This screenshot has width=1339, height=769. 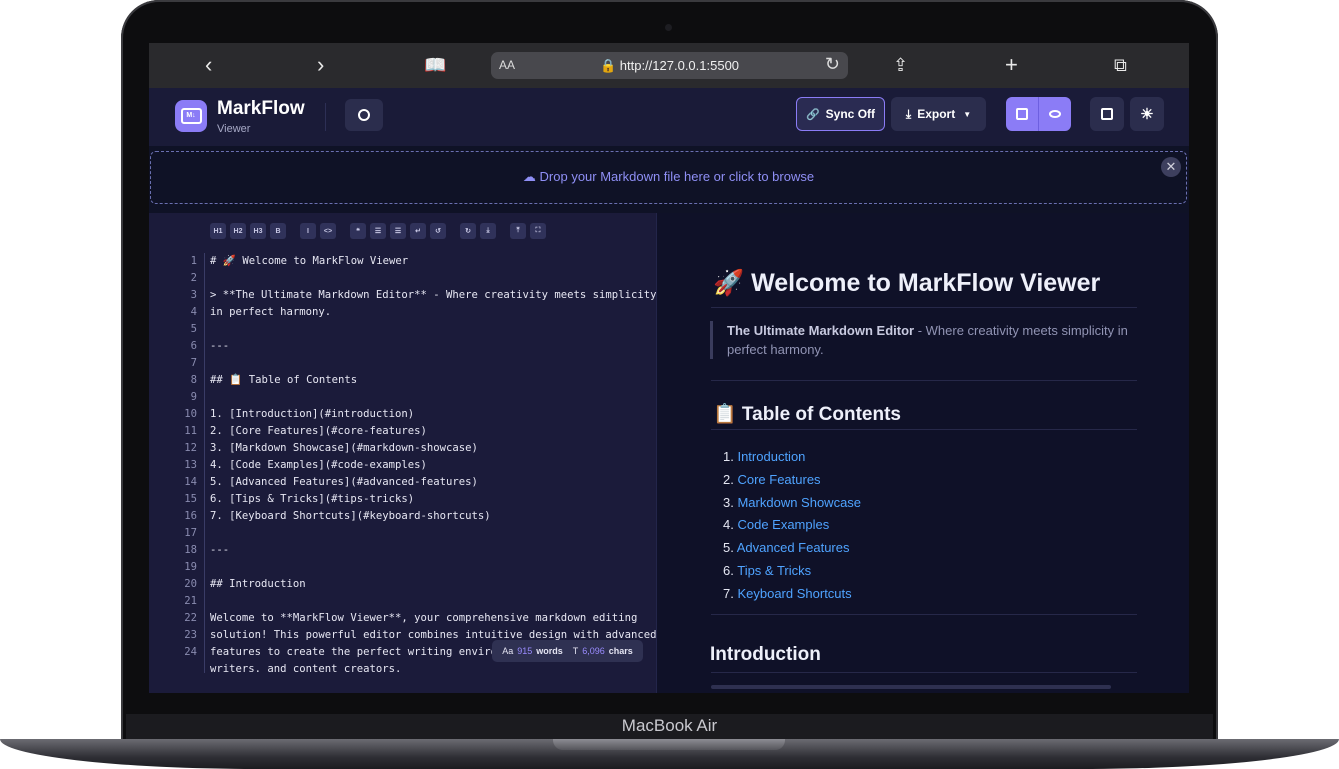 I want to click on code-line: 4 in perfect harmony., so click(x=402, y=312).